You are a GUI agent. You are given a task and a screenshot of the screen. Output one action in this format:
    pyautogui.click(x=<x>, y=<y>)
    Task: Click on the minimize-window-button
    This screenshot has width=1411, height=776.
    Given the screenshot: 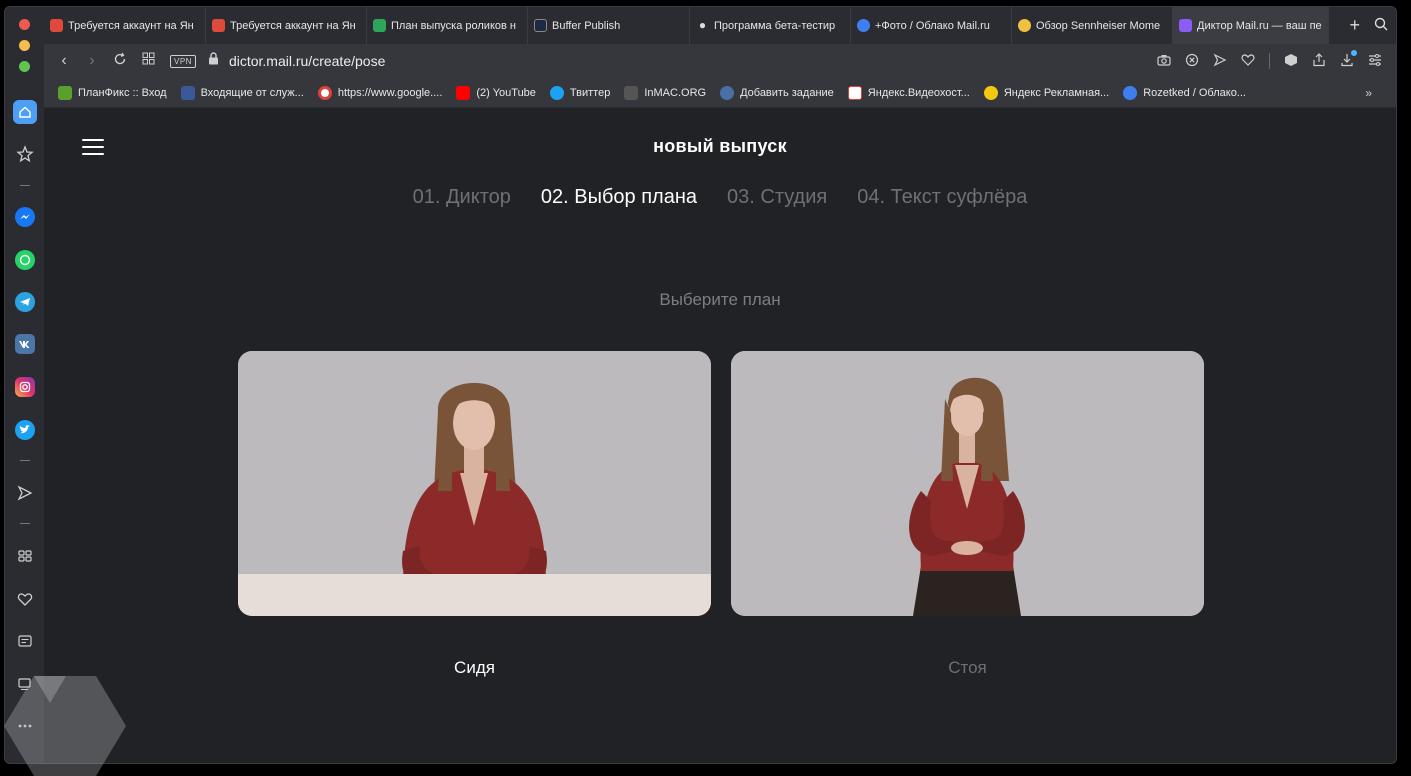 What is the action you would take?
    pyautogui.click(x=24, y=45)
    